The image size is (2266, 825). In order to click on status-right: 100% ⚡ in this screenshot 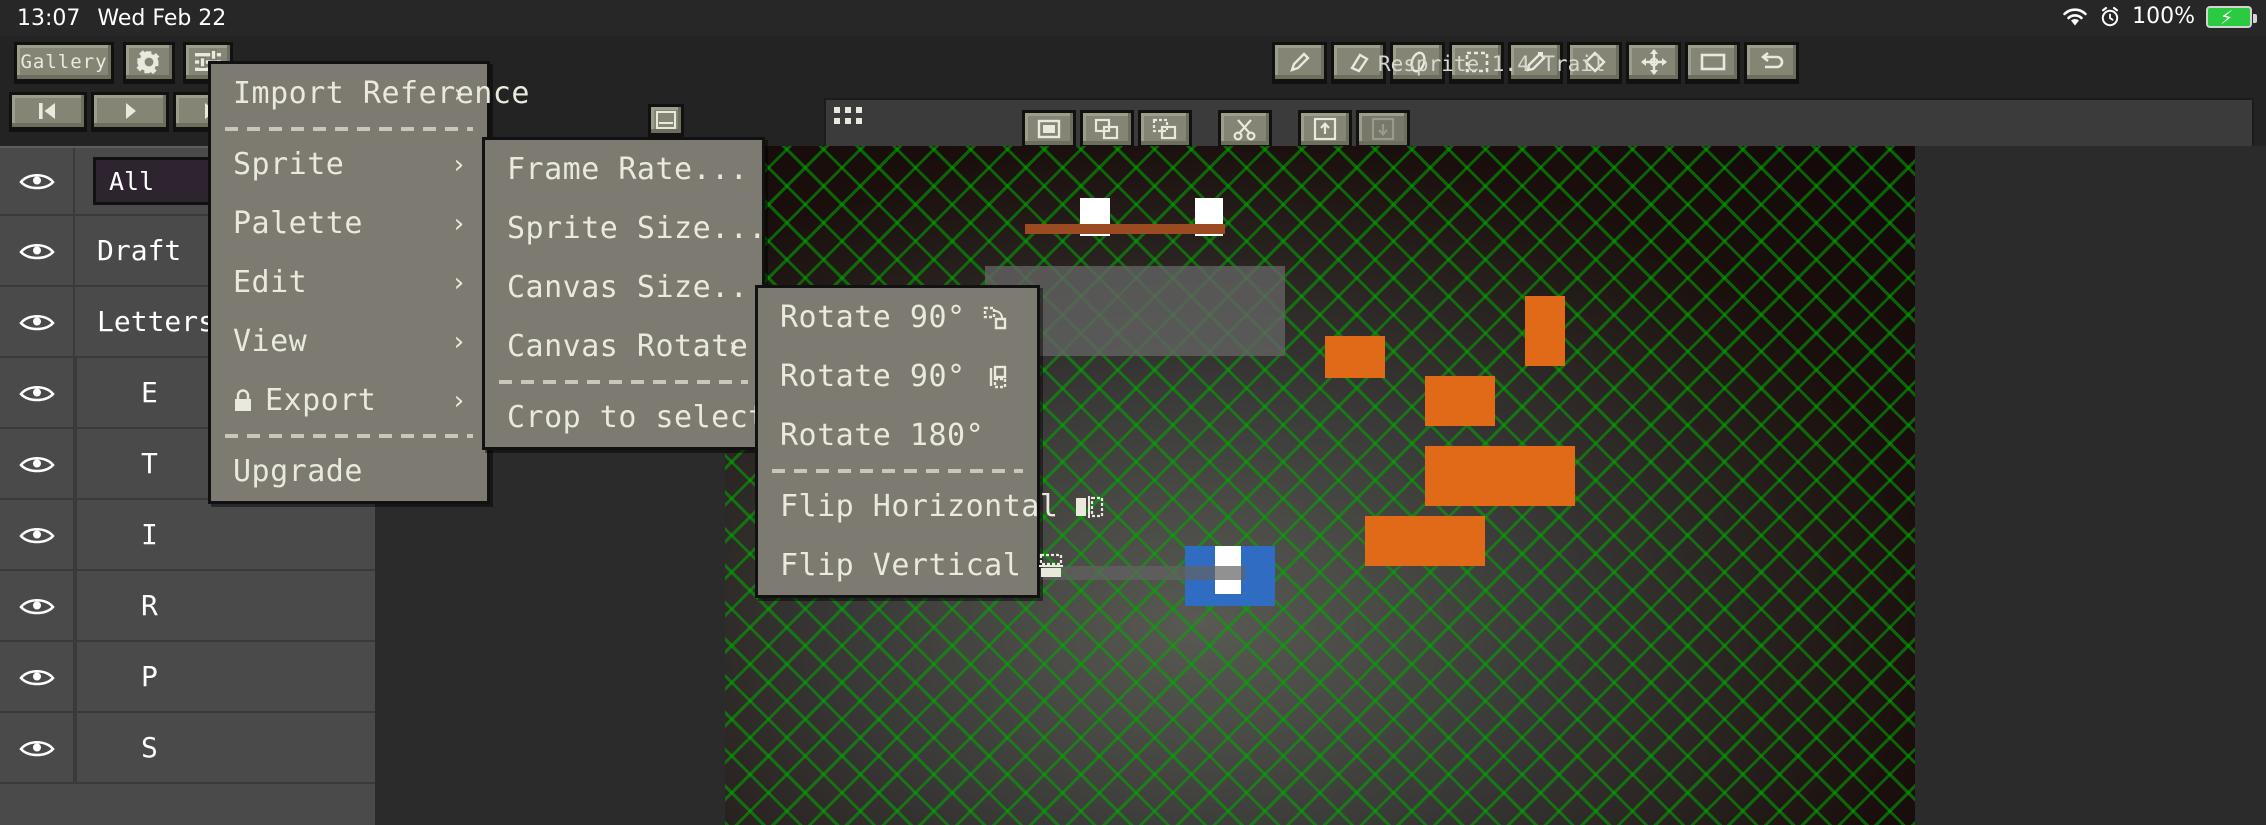, I will do `click(2159, 16)`.